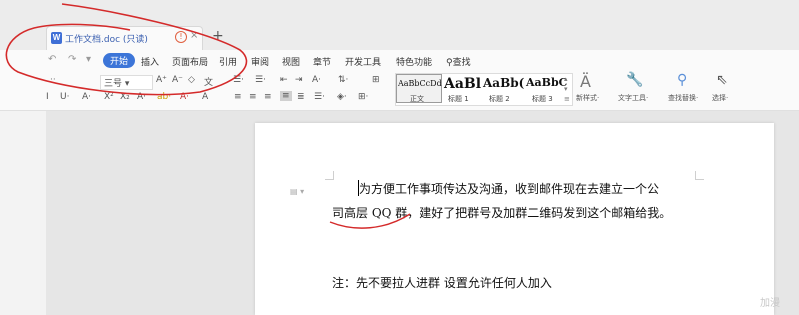 The width and height of the screenshot is (799, 315). What do you see at coordinates (633, 98) in the screenshot?
I see `text-tools-label: 文字工具·` at bounding box center [633, 98].